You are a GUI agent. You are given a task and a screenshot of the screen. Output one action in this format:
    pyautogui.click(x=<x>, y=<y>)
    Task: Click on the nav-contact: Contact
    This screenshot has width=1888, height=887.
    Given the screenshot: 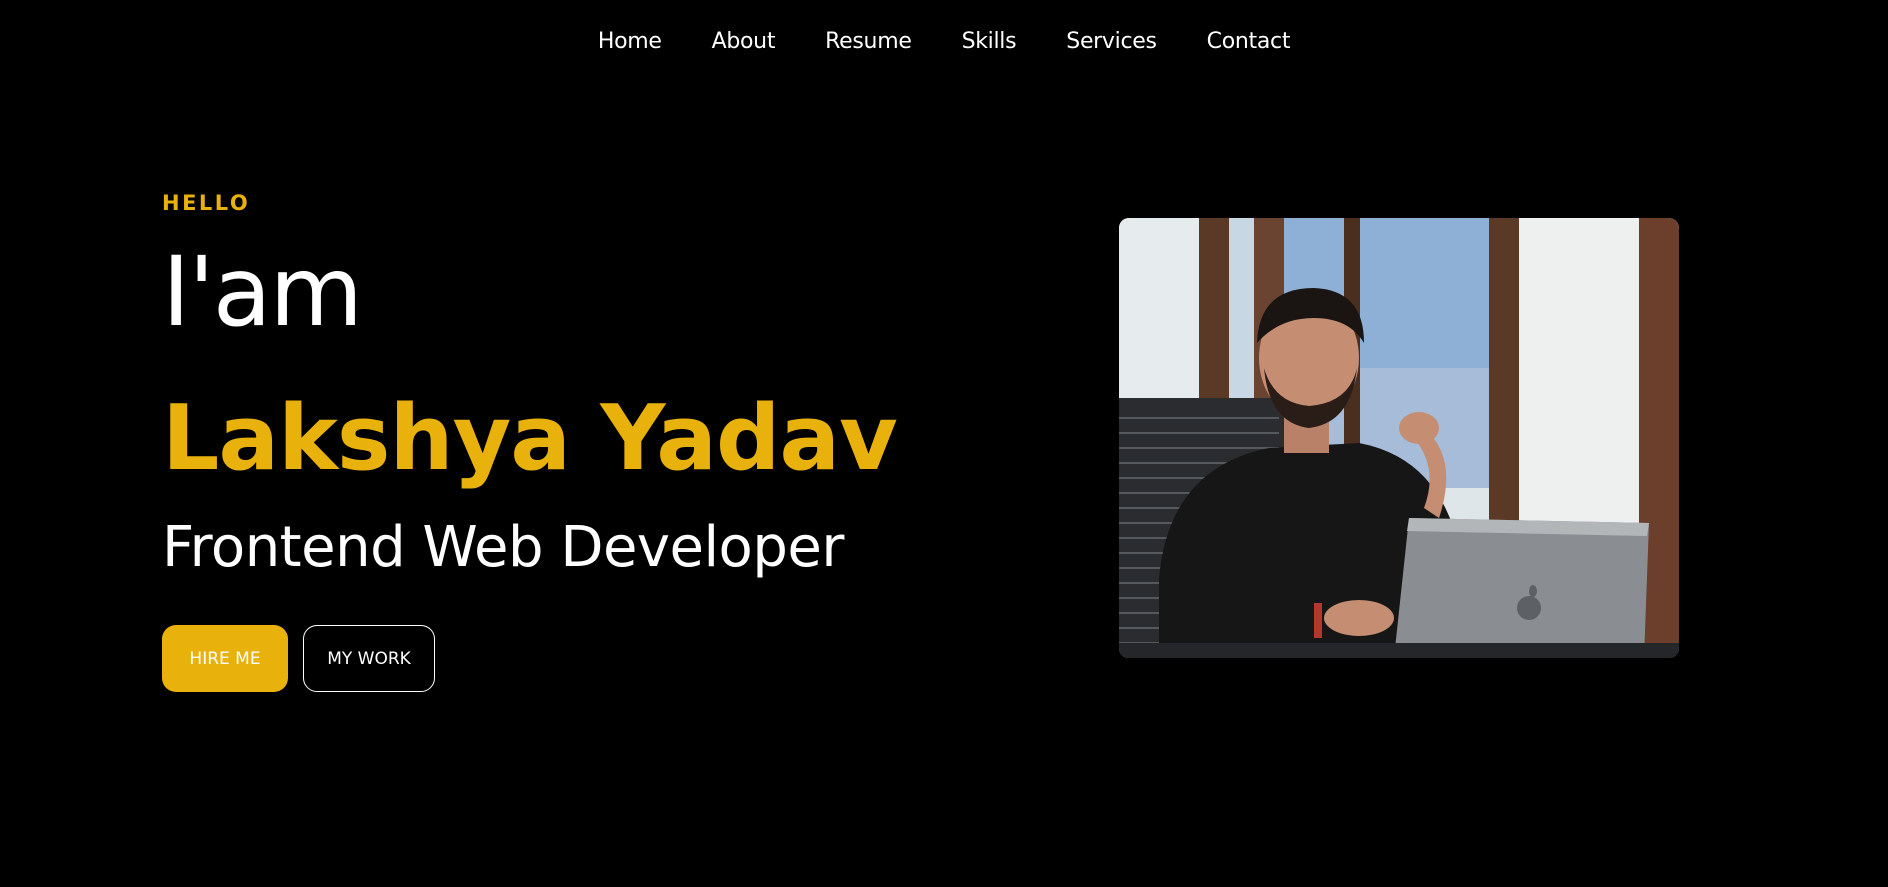 What is the action you would take?
    pyautogui.click(x=1249, y=42)
    